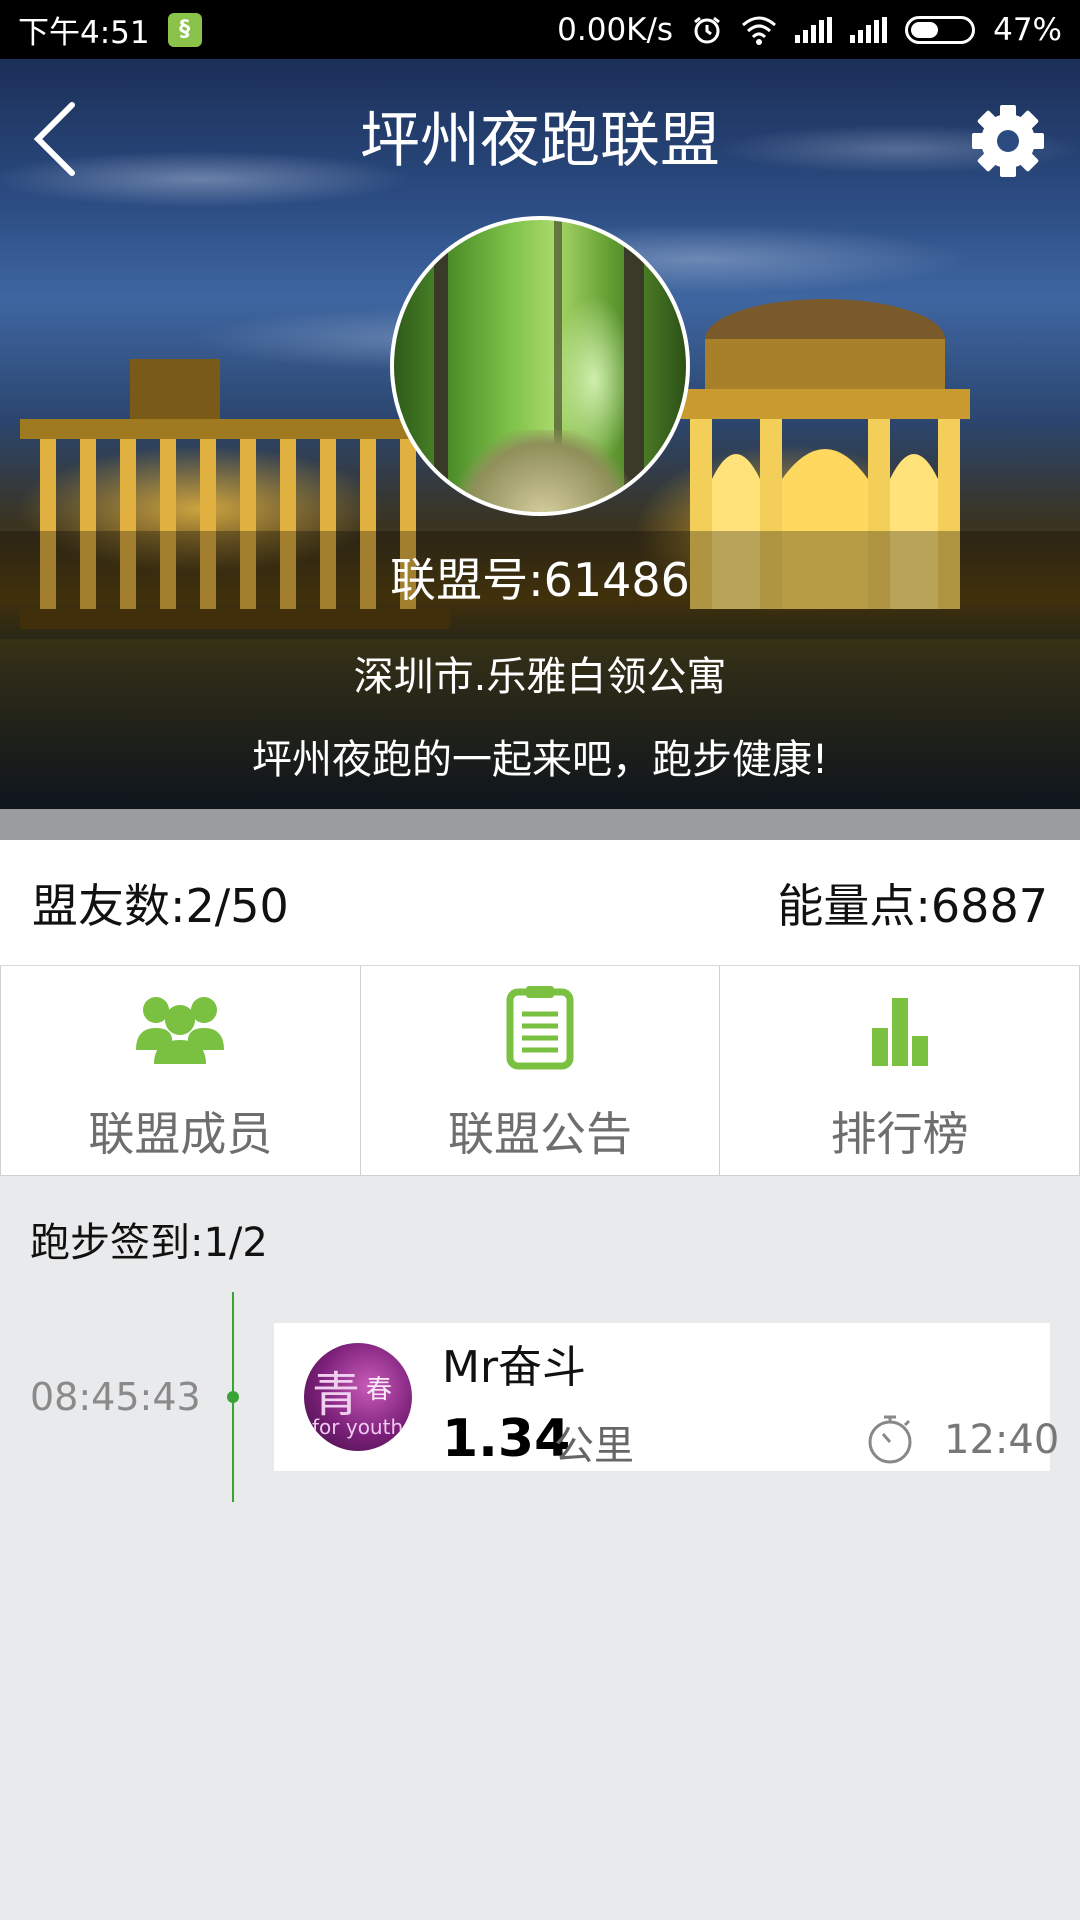  What do you see at coordinates (1002, 1440) in the screenshot?
I see `run-duration: 12:40` at bounding box center [1002, 1440].